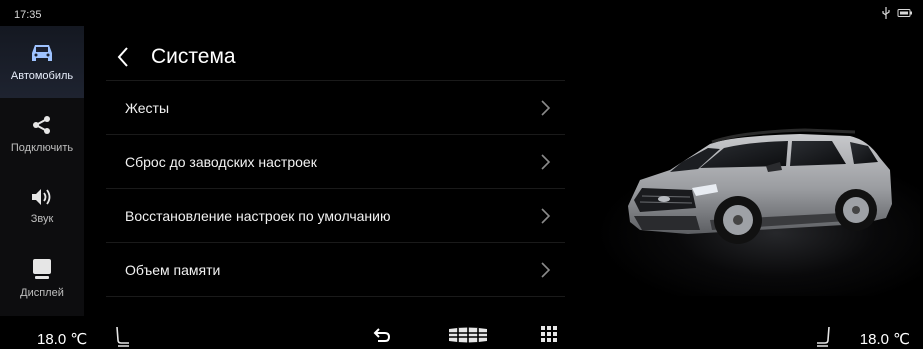 This screenshot has height=349, width=923. I want to click on status-indicators, so click(897, 13).